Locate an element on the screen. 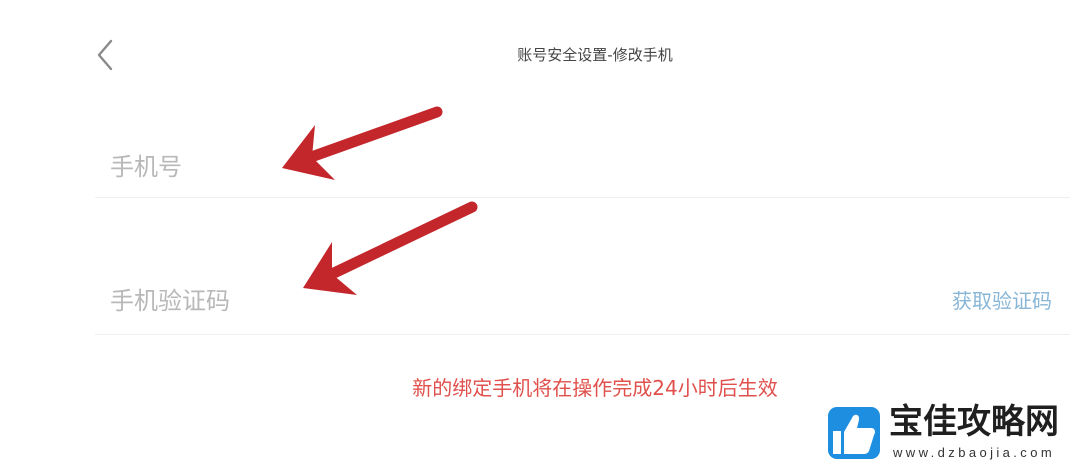 Image resolution: width=1075 pixels, height=463 pixels. code-field-row: 获取验证码 is located at coordinates (582, 301).